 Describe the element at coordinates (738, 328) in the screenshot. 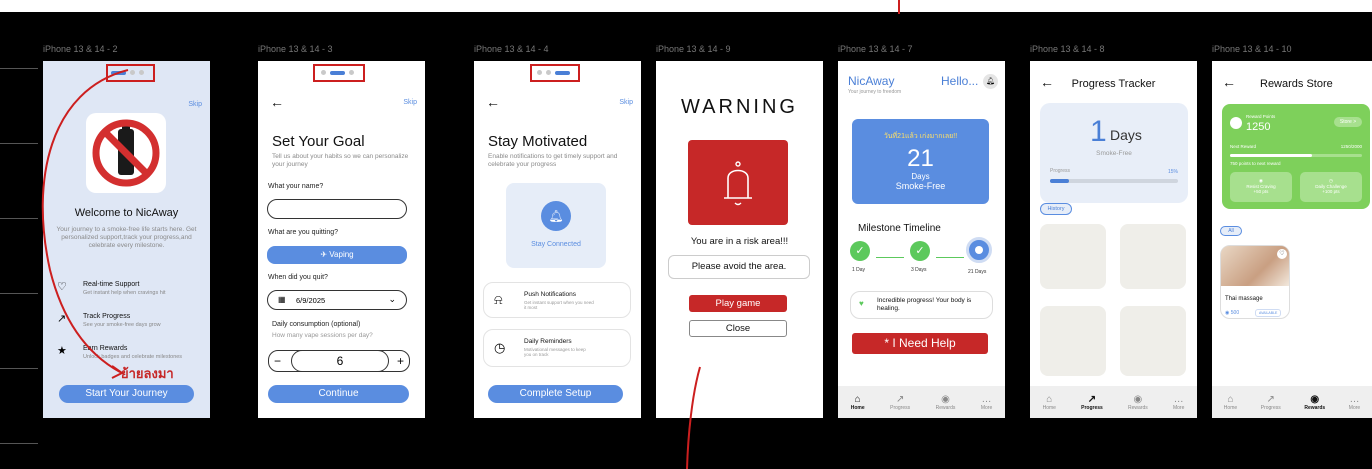

I see `close-button: Close` at that location.